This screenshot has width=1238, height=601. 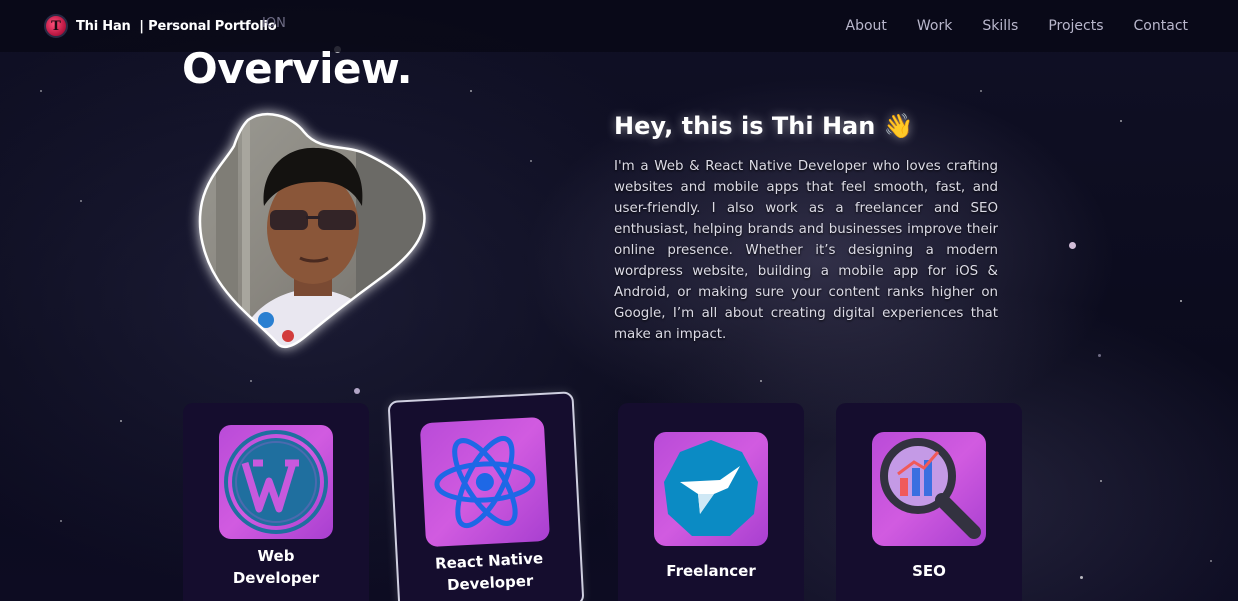 I want to click on service-card-freelancer: Freelancer, so click(x=711, y=502).